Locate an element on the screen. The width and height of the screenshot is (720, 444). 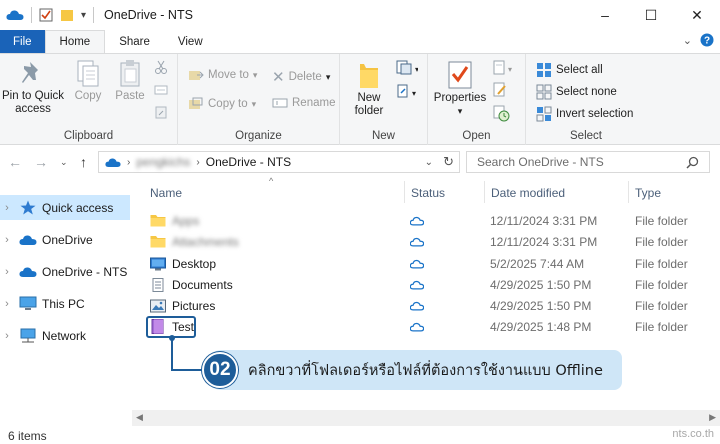
scroll-right-icon: ▶ is located at coordinates (712, 417).